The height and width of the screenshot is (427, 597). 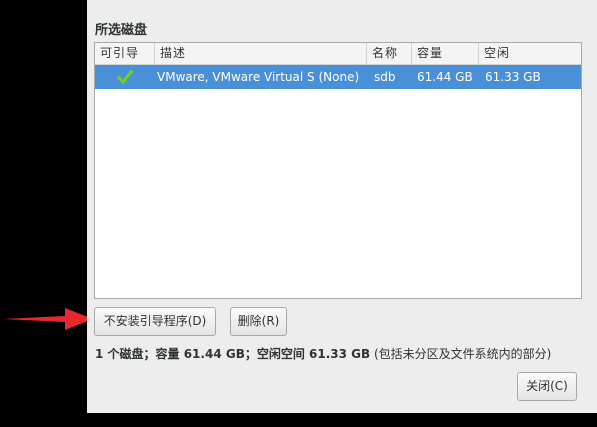 What do you see at coordinates (261, 54) in the screenshot?
I see `column-header-description: 描述` at bounding box center [261, 54].